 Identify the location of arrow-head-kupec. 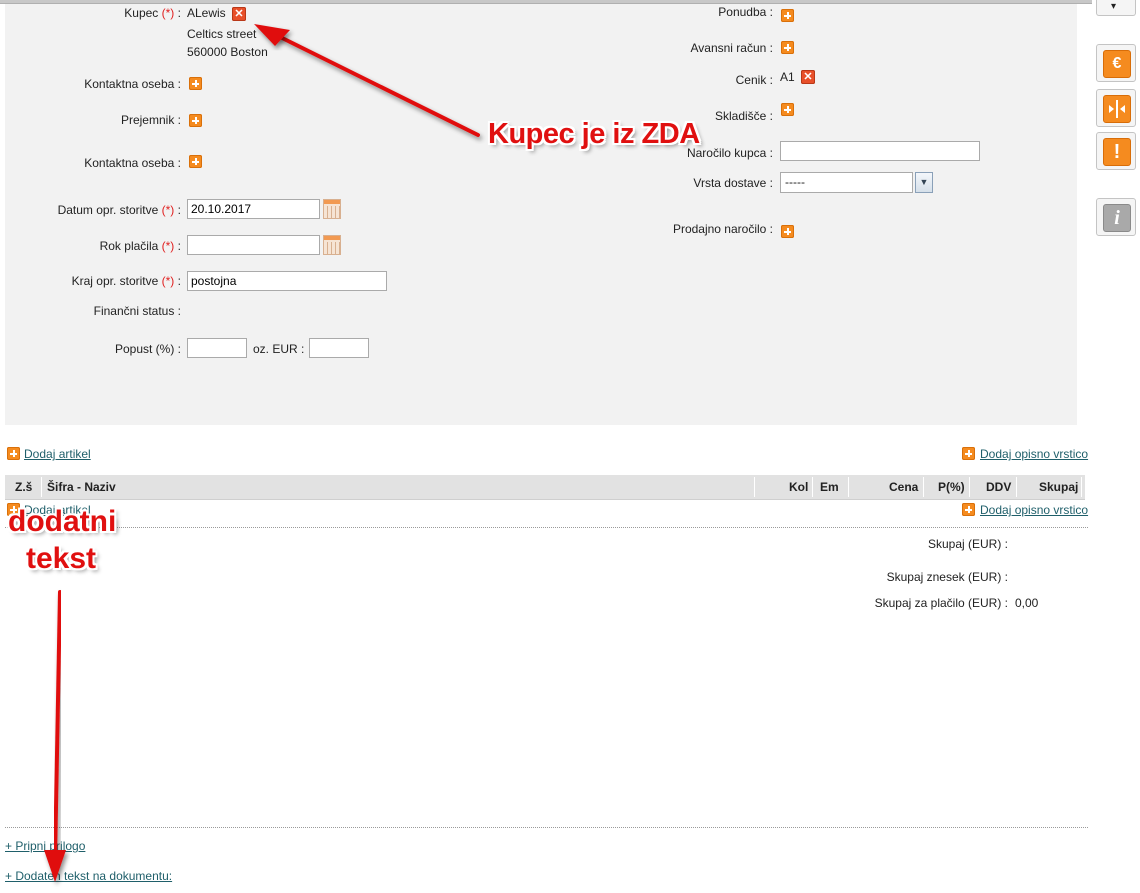
(272, 35).